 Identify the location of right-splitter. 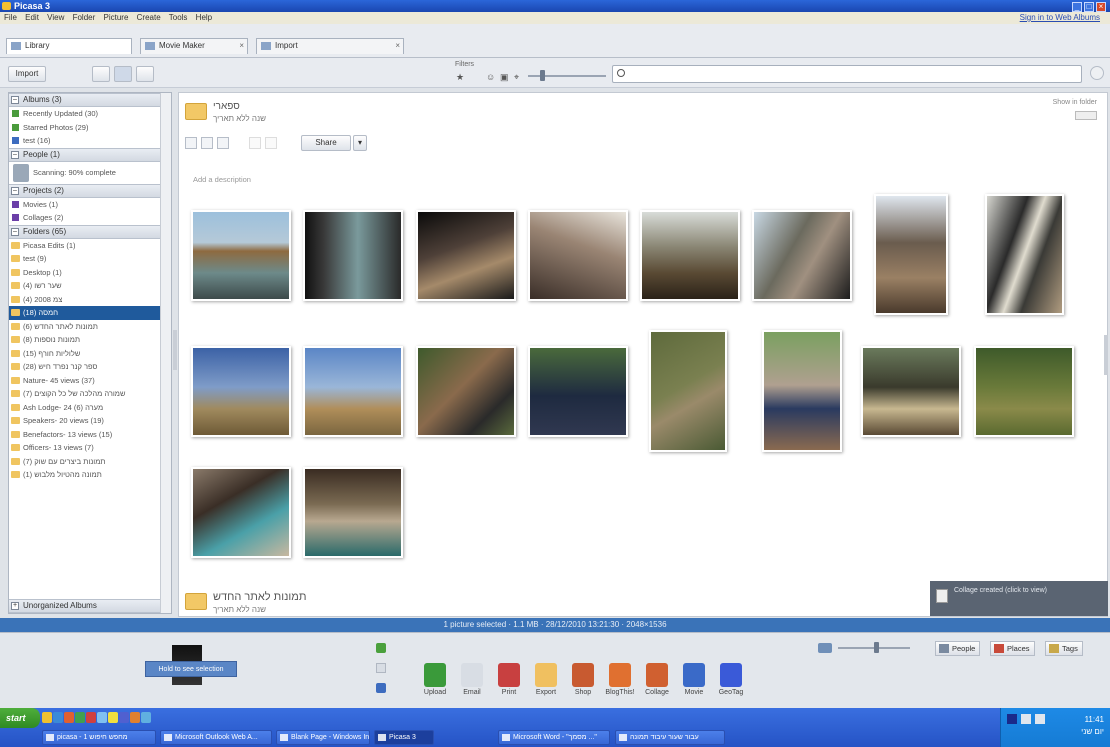
(1106, 355).